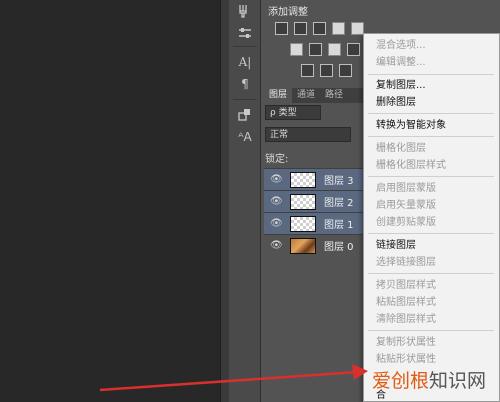 This screenshot has height=402, width=500. What do you see at coordinates (334, 49) in the screenshot?
I see `black-white-icon` at bounding box center [334, 49].